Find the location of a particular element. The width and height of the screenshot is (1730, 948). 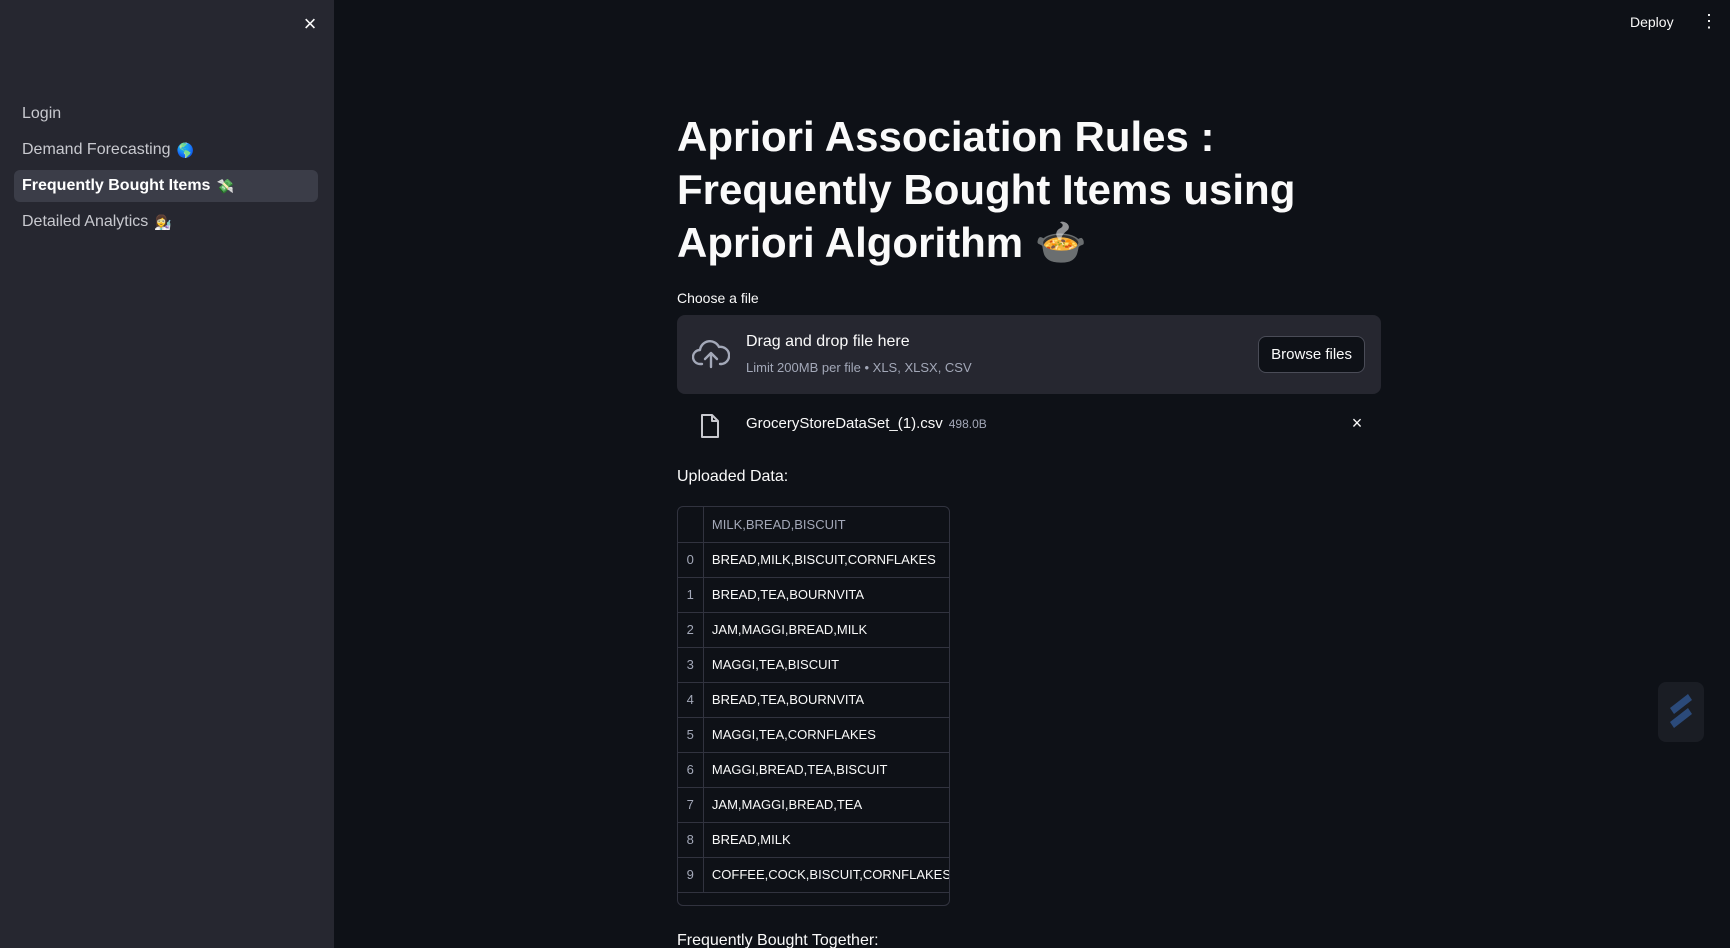

cloud-upload-icon is located at coordinates (711, 354).